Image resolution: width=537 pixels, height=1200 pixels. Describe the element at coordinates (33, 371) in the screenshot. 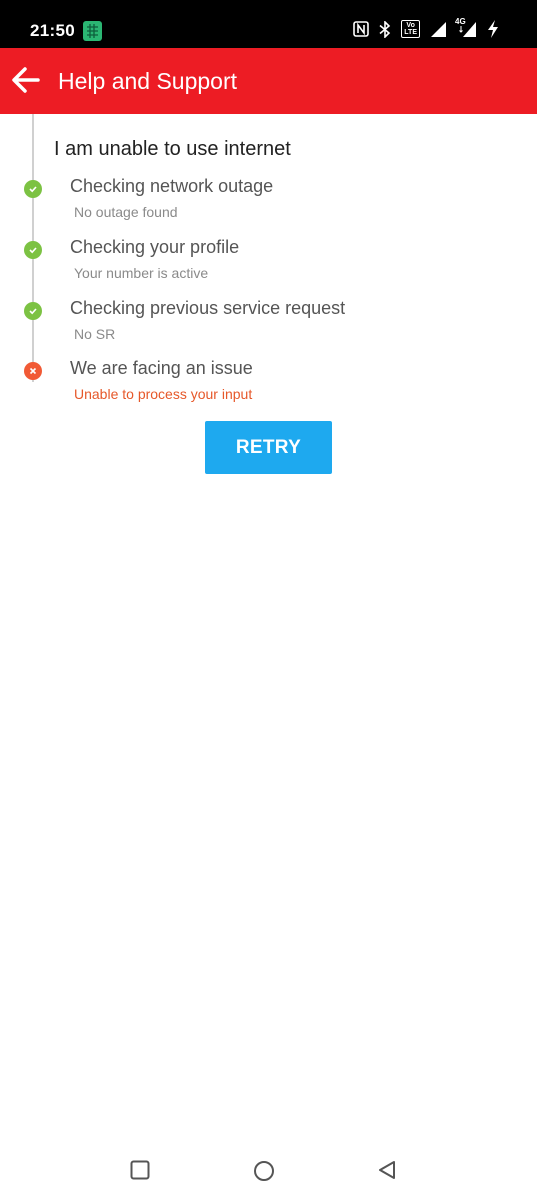

I see `error-x-icon` at that location.